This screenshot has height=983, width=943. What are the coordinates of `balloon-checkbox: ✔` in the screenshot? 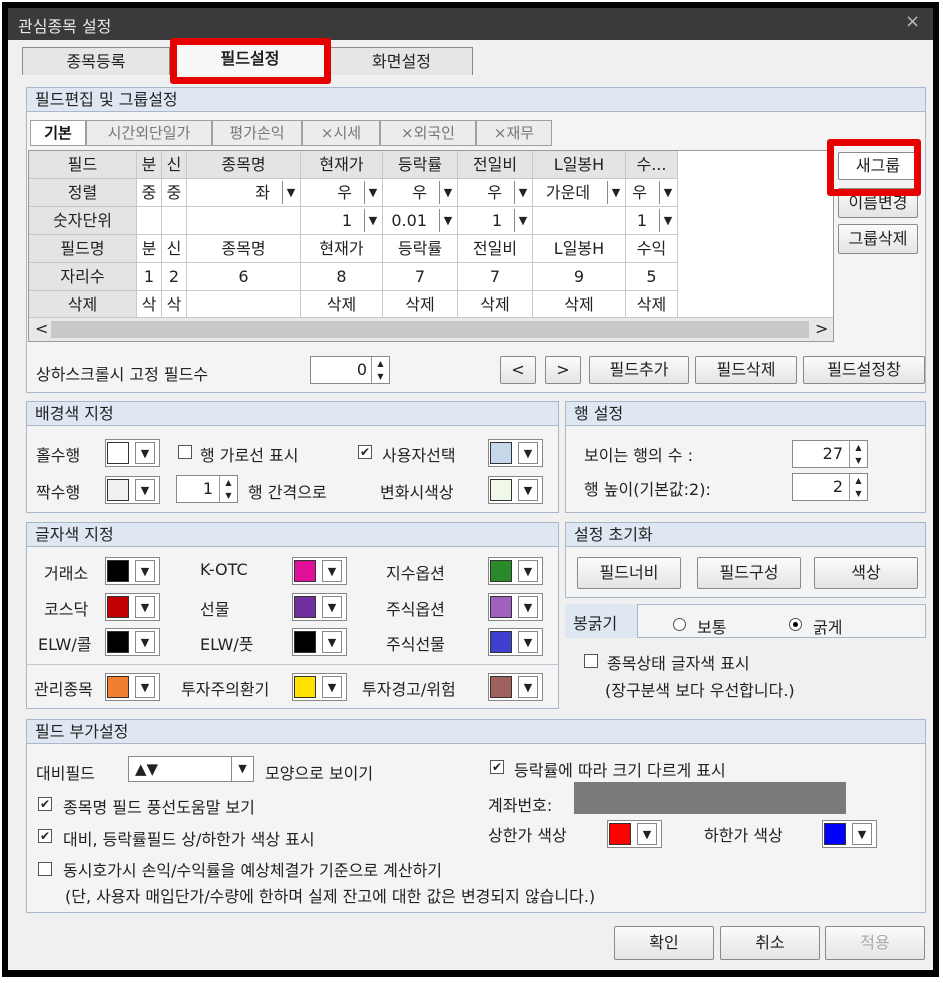 It's located at (45, 804).